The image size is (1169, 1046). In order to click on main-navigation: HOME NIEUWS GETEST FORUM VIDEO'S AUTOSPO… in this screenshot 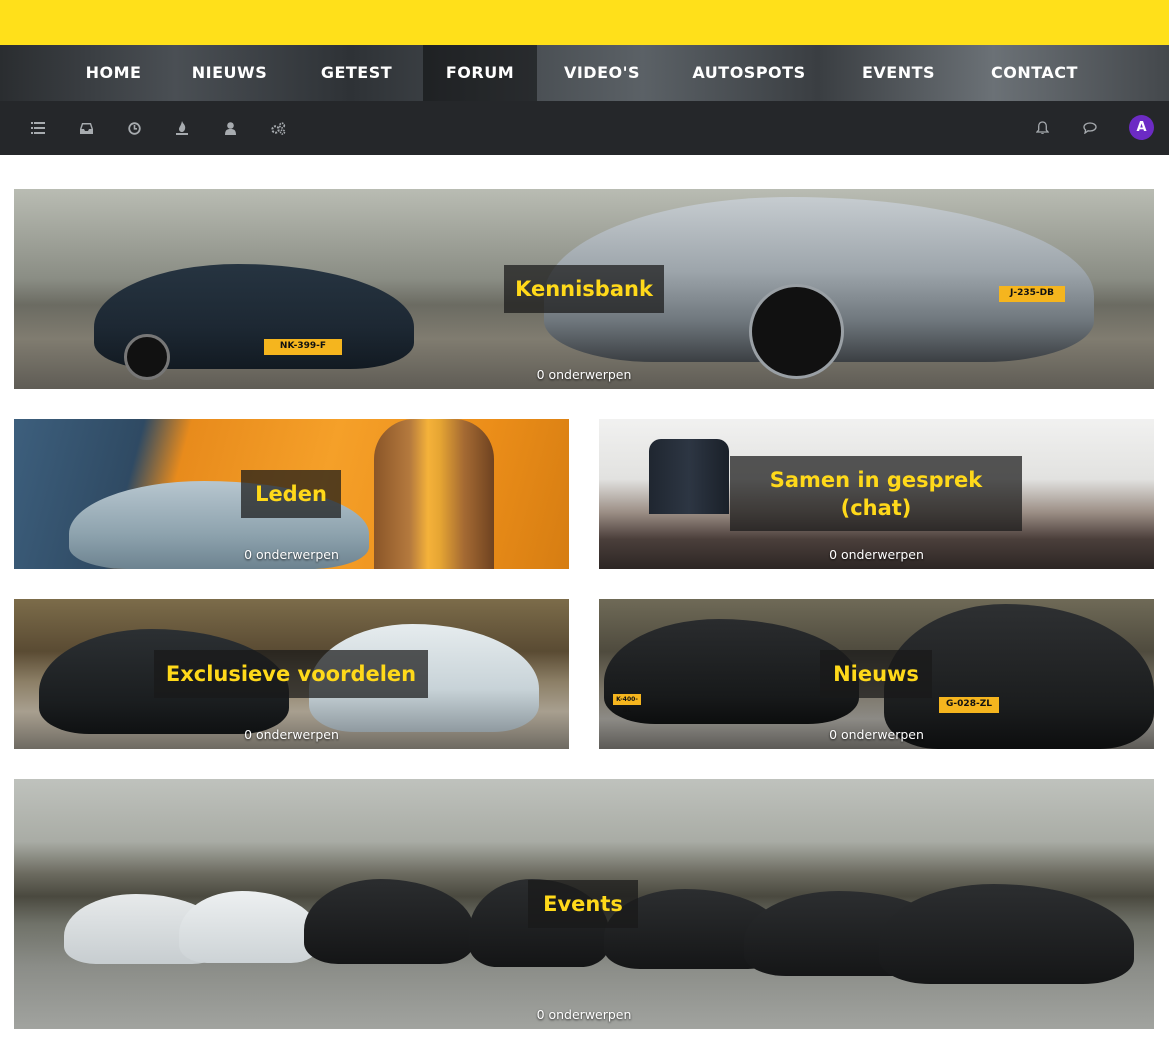, I will do `click(584, 73)`.